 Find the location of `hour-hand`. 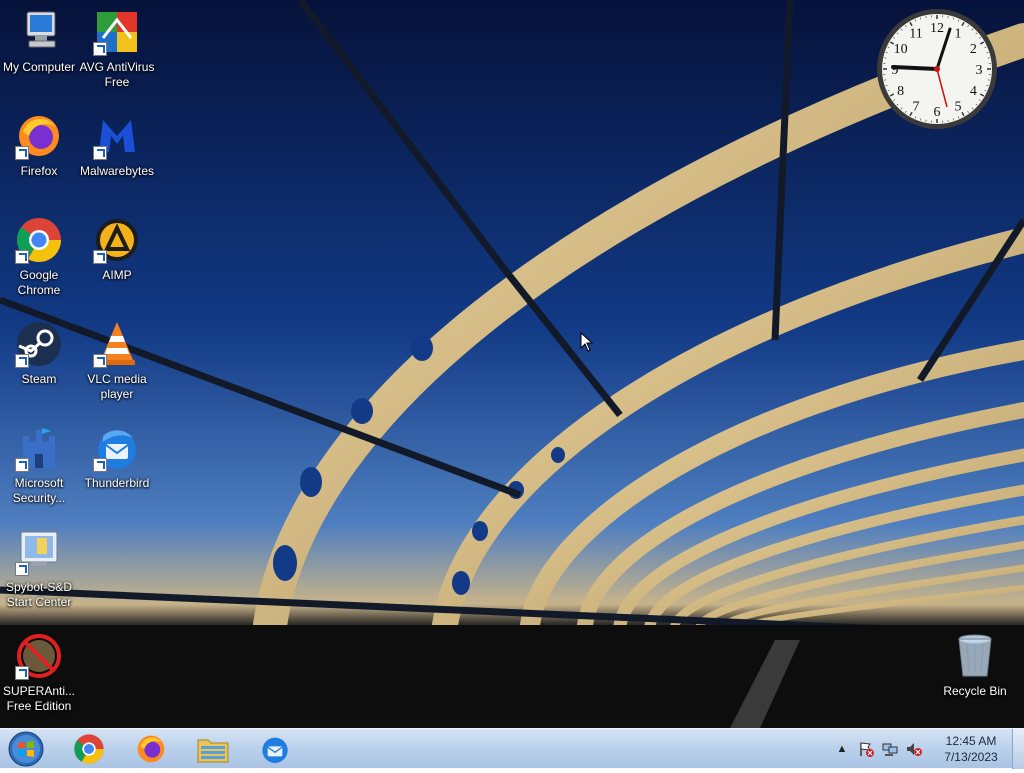

hour-hand is located at coordinates (915, 68).